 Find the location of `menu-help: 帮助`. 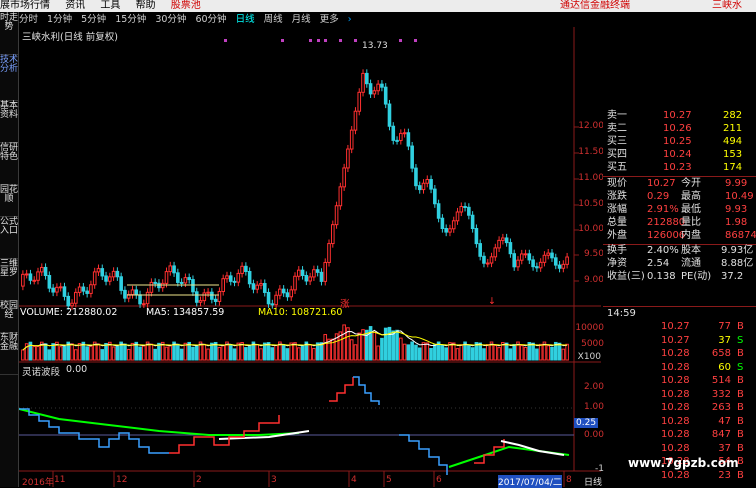

menu-help: 帮助 is located at coordinates (146, 5).